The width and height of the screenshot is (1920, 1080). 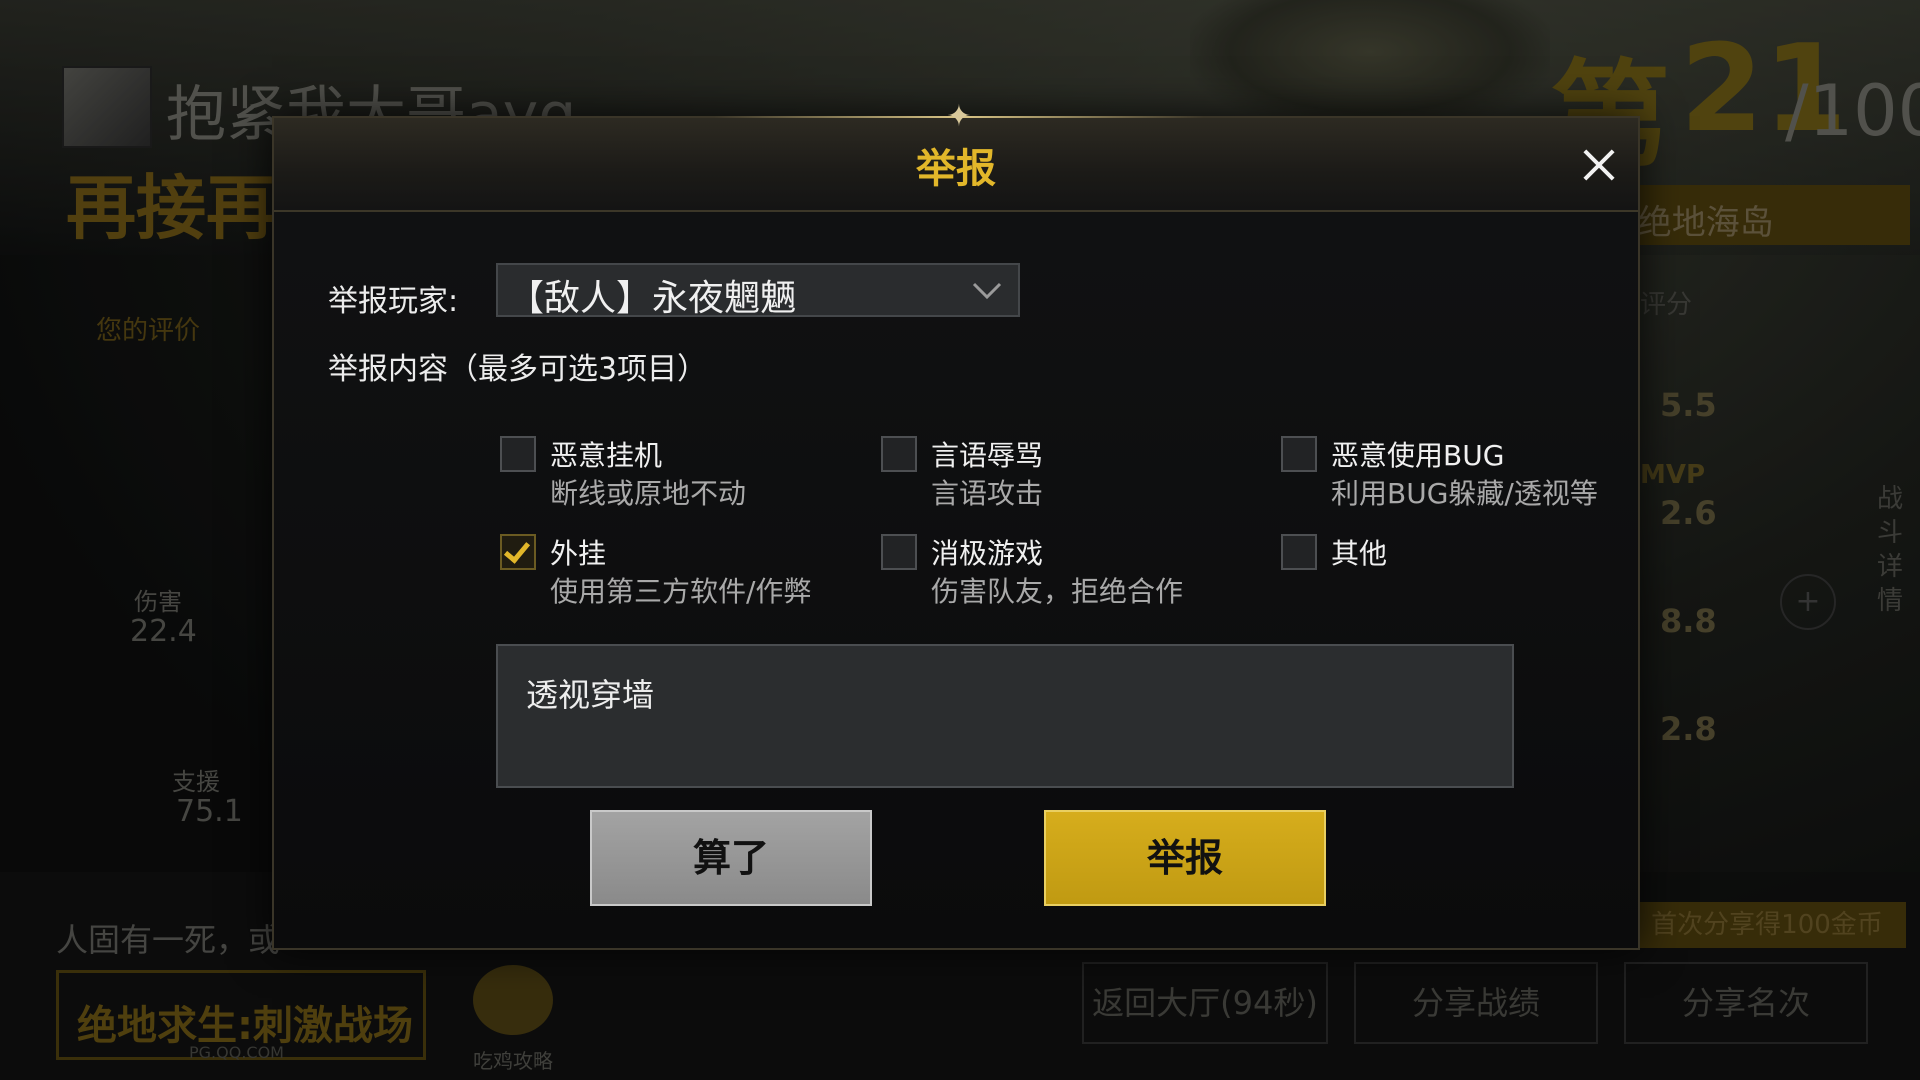 I want to click on option-desc: 伤害队友，拒绝合作, so click(x=1057, y=591).